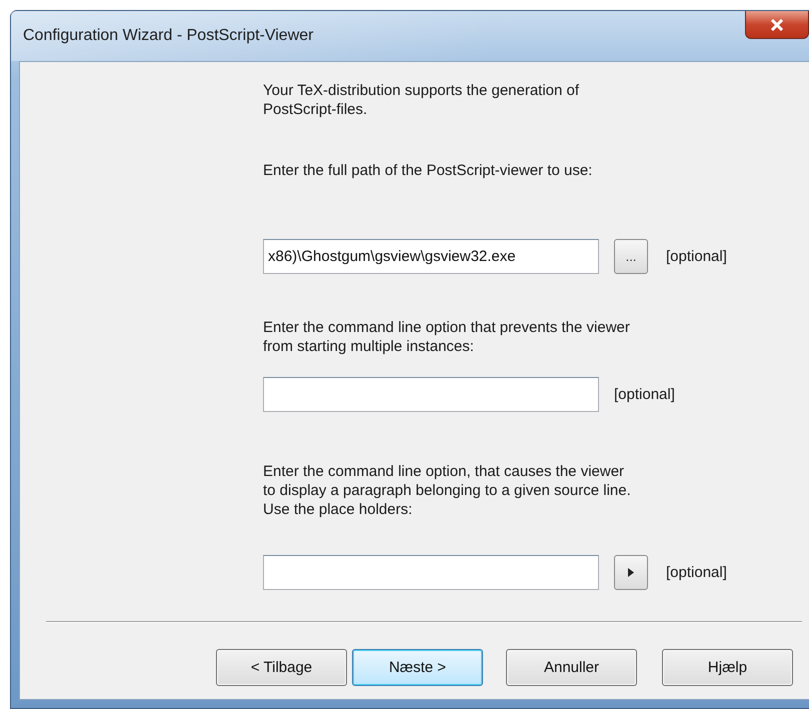  What do you see at coordinates (417, 667) in the screenshot?
I see `wizard-button: Næste >` at bounding box center [417, 667].